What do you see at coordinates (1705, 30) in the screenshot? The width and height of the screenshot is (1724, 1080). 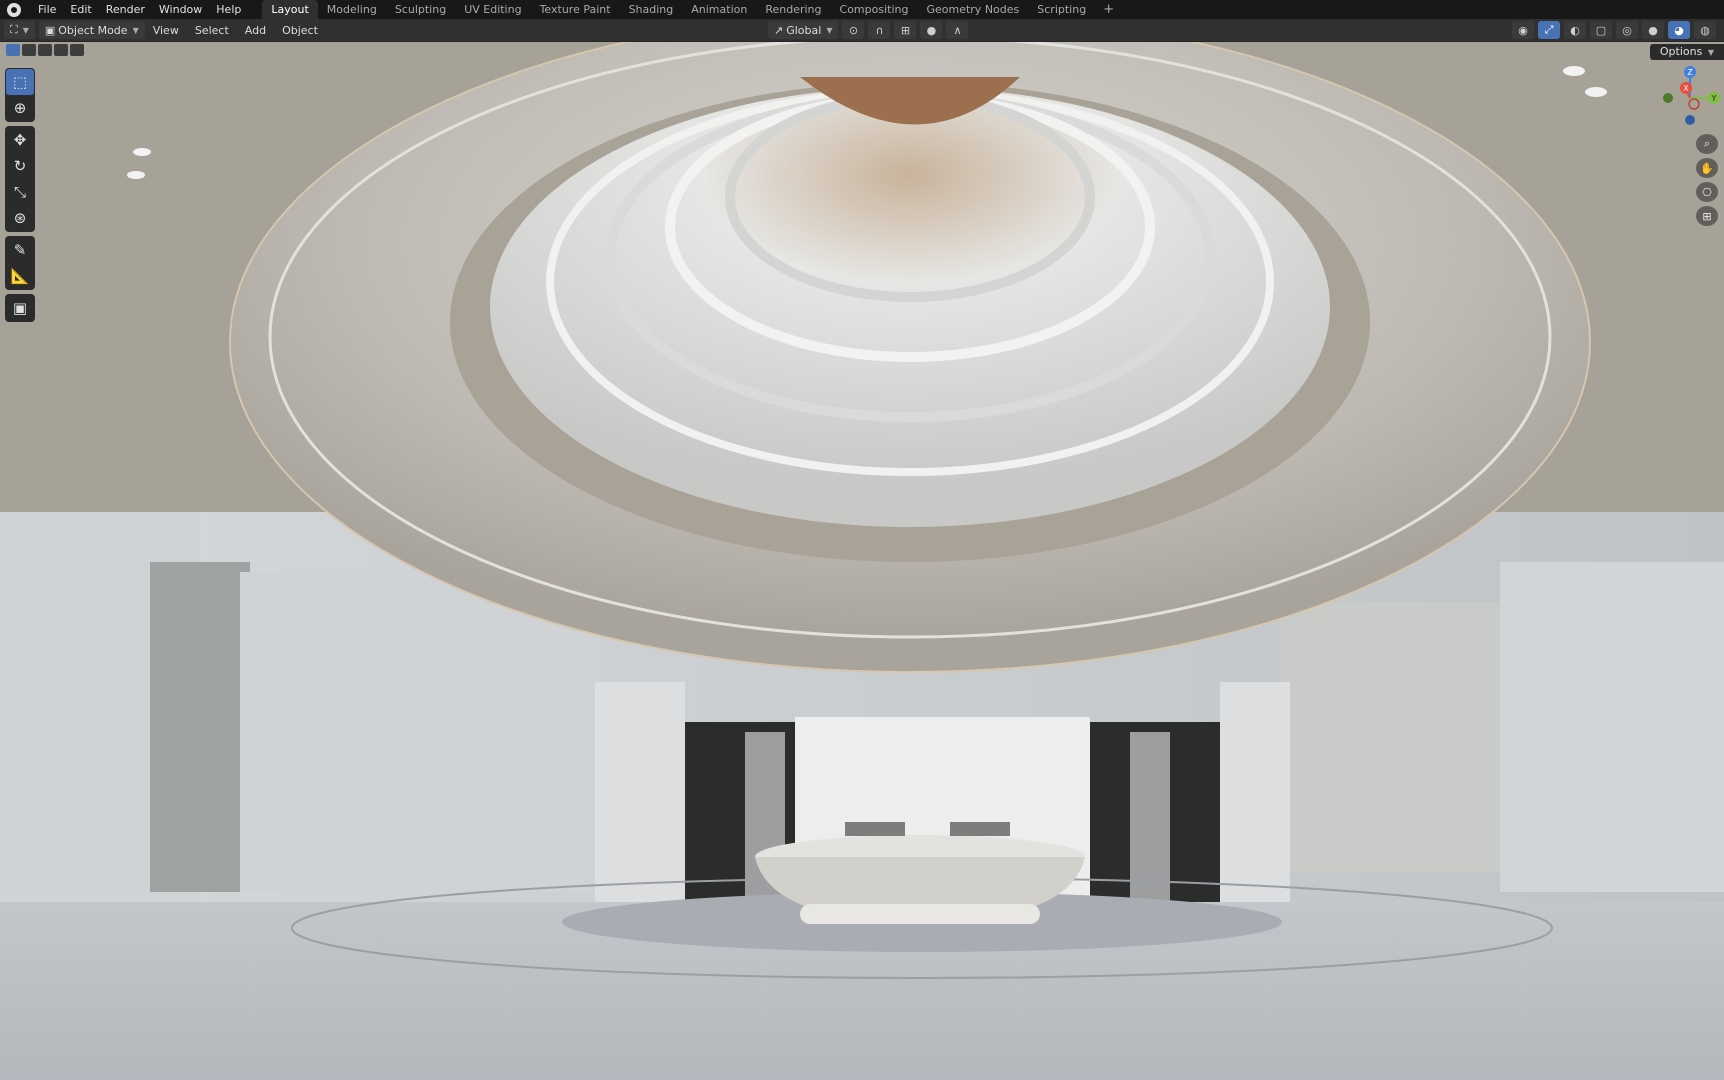 I see `shading-rendered-button: ◍` at bounding box center [1705, 30].